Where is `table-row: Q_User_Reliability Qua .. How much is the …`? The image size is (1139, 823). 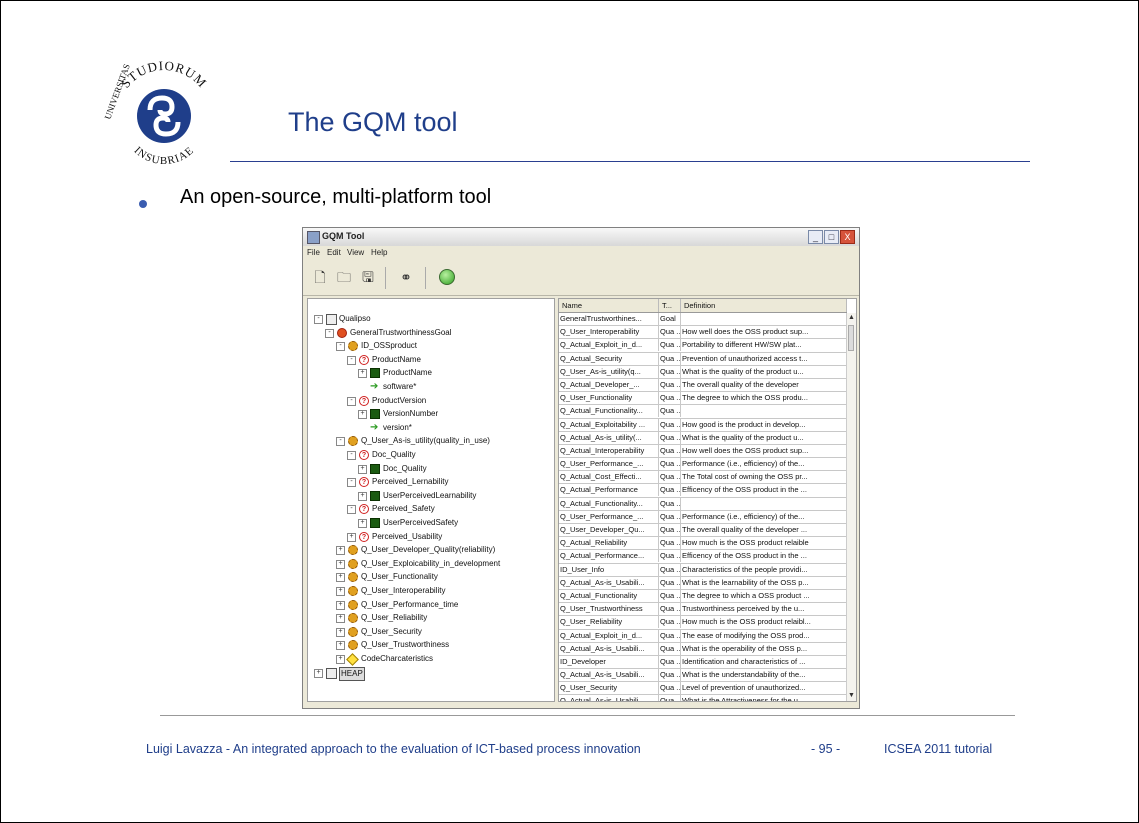 table-row: Q_User_Reliability Qua .. How much is the … is located at coordinates (703, 623).